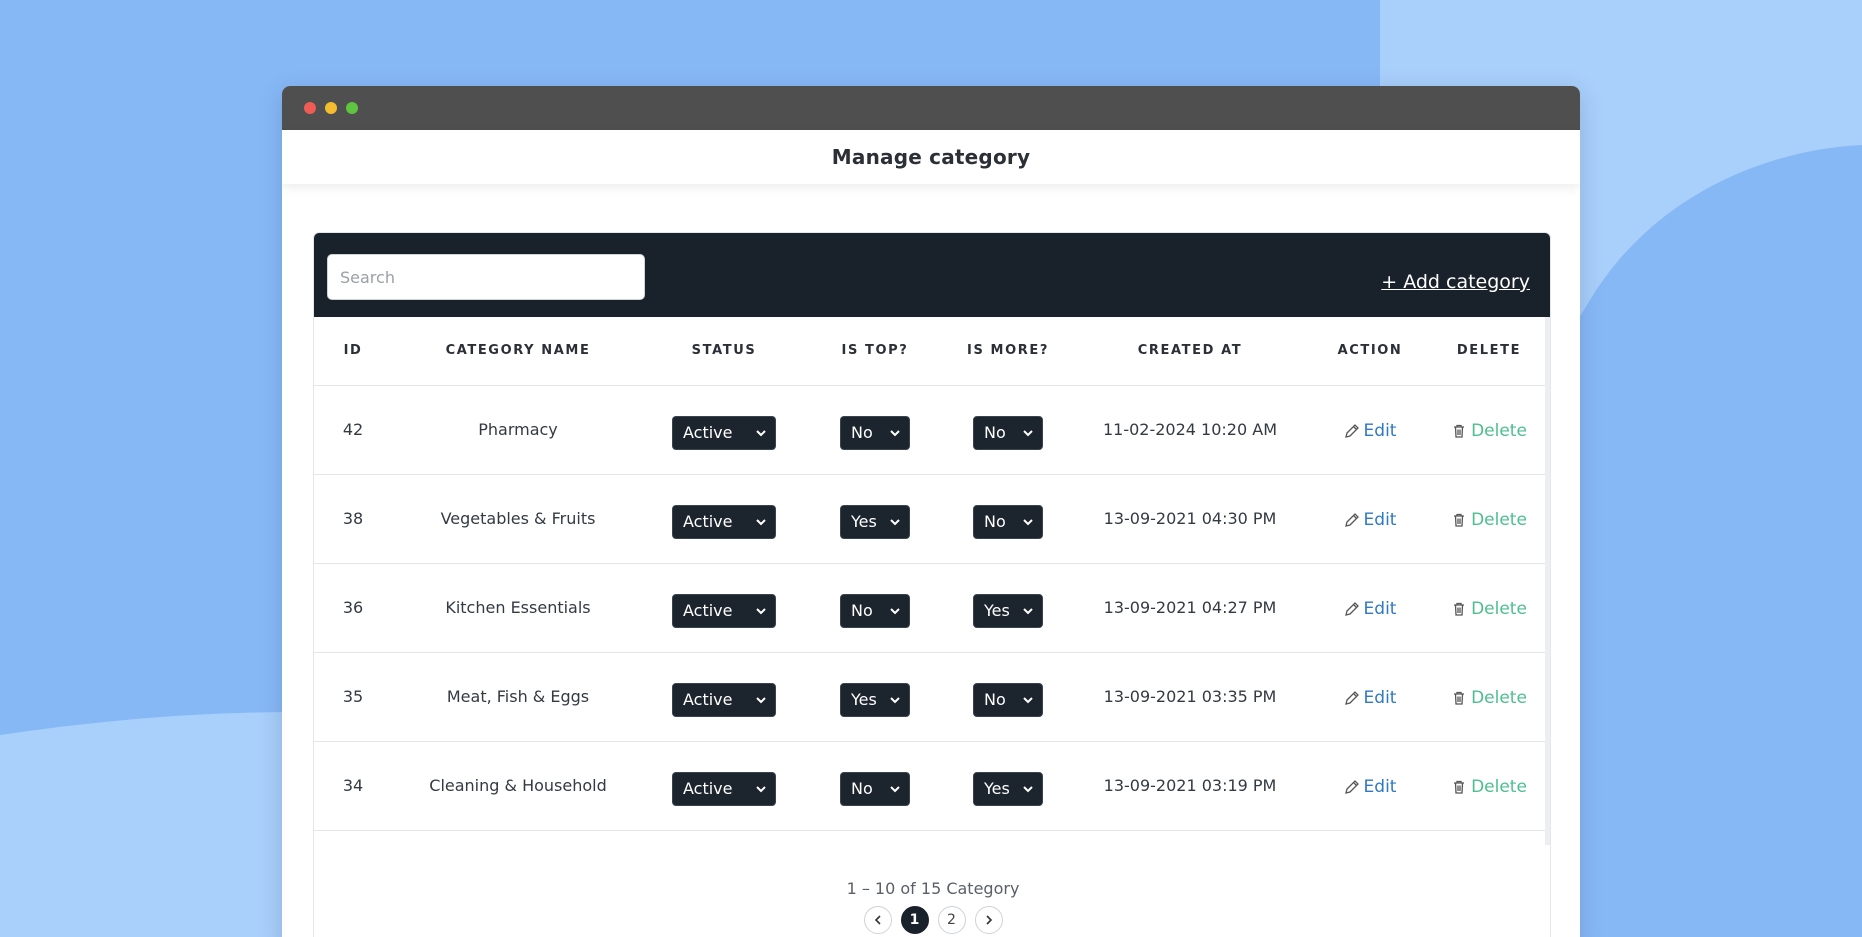  I want to click on is-top-select-value: Yes, so click(864, 521).